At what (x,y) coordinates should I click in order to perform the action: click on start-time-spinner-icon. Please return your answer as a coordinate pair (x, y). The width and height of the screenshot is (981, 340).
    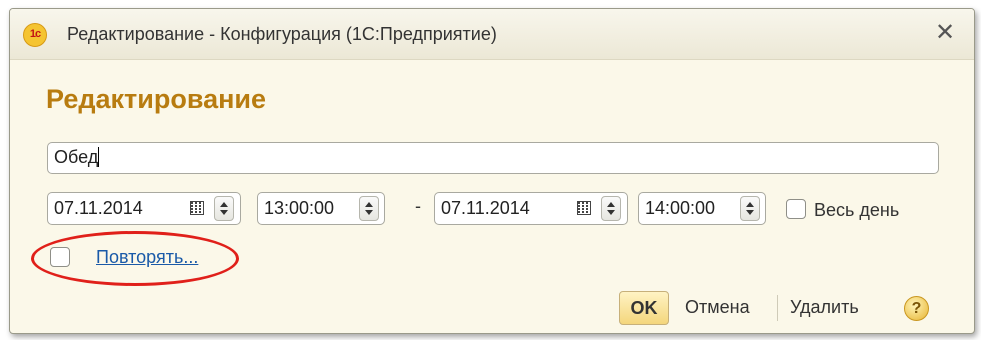
    Looking at the image, I should click on (369, 208).